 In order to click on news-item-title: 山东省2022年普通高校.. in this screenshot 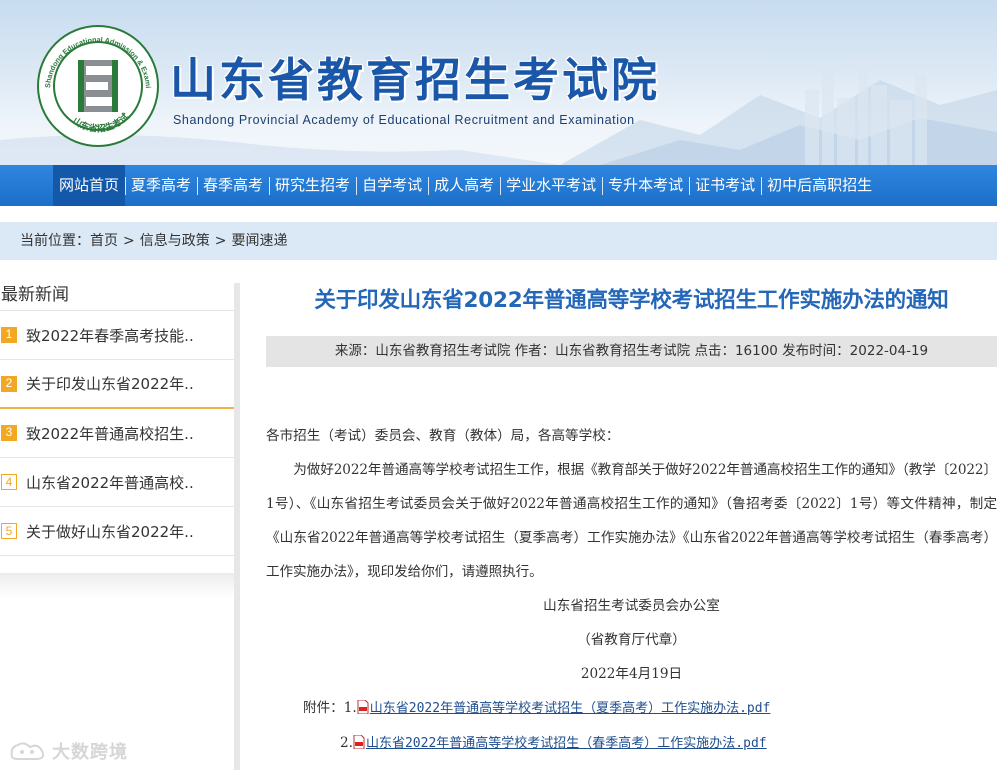, I will do `click(110, 482)`.